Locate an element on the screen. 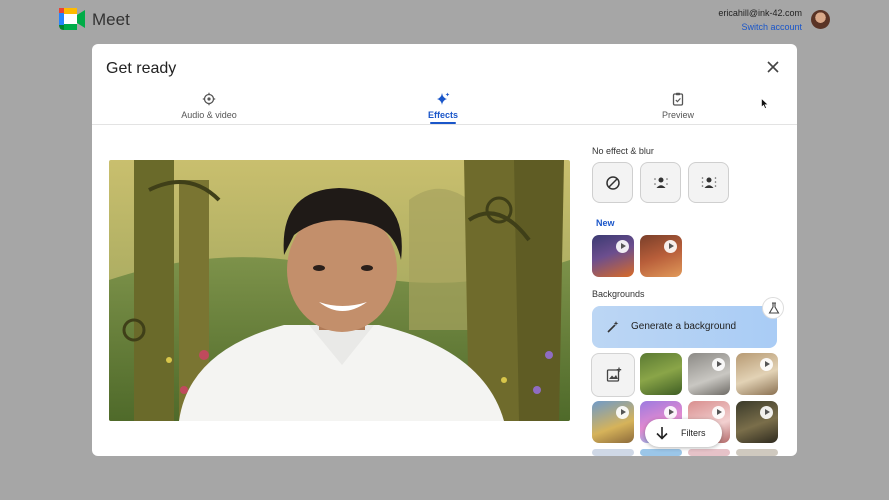 Image resolution: width=889 pixels, height=500 pixels. new-effect-pumpkins is located at coordinates (613, 256).